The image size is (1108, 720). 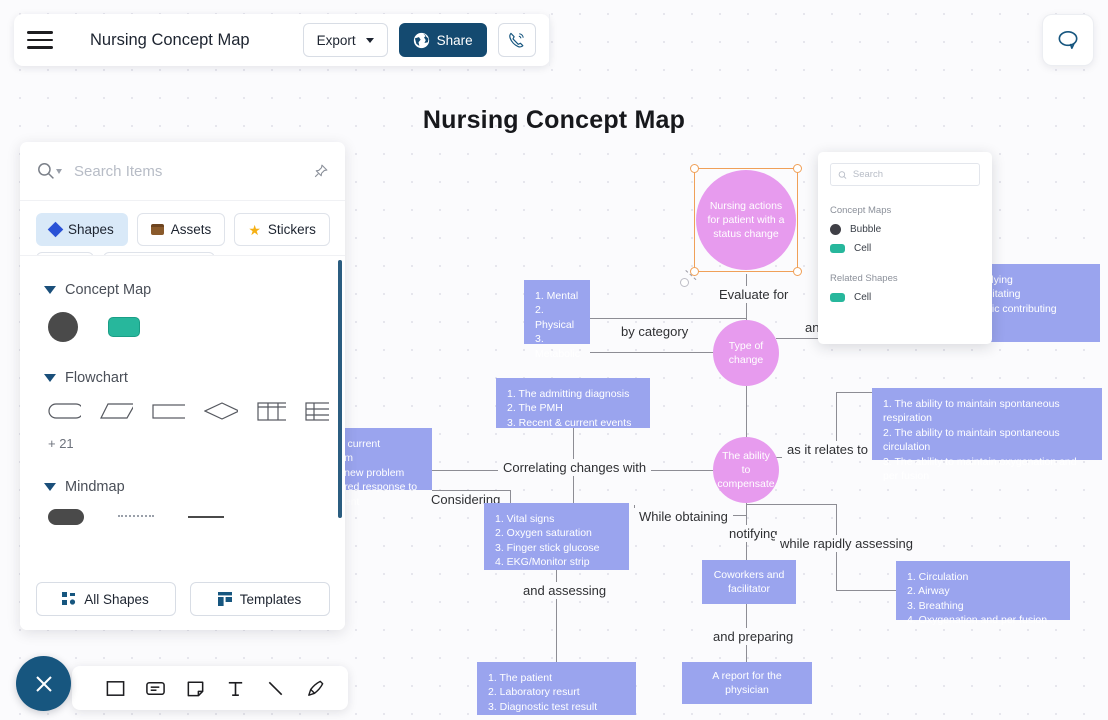 I want to click on document-title: Nursing Concept Map, so click(x=170, y=40).